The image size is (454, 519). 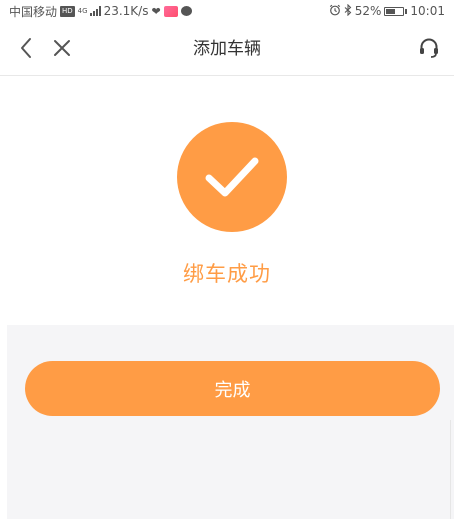 I want to click on alarm-icon, so click(x=335, y=11).